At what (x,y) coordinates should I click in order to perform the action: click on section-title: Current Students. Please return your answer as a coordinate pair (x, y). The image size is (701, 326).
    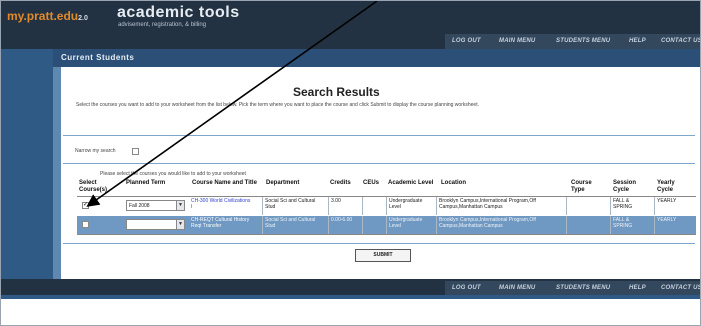
    Looking at the image, I should click on (98, 57).